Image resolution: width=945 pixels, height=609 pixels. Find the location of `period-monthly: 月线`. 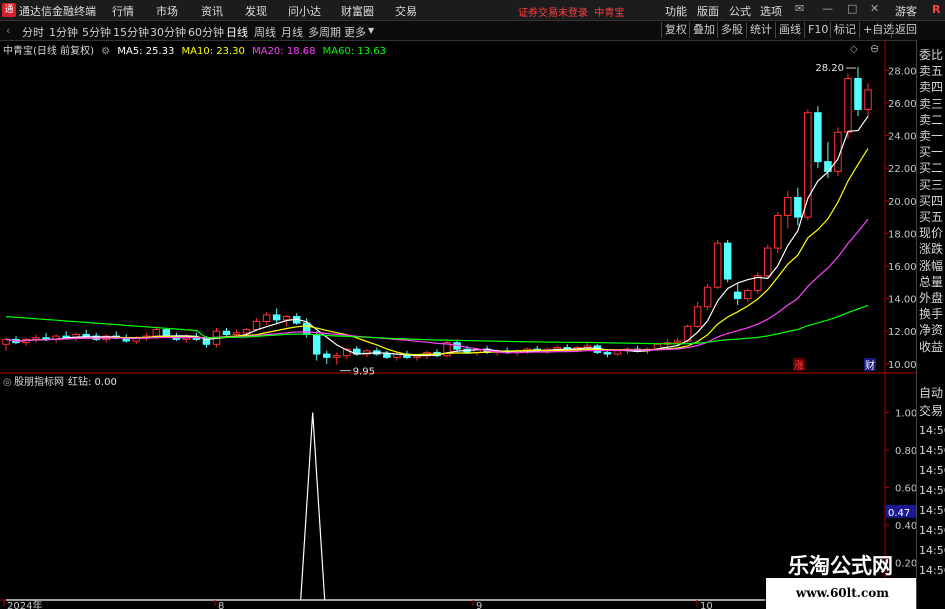

period-monthly: 月线 is located at coordinates (292, 32).